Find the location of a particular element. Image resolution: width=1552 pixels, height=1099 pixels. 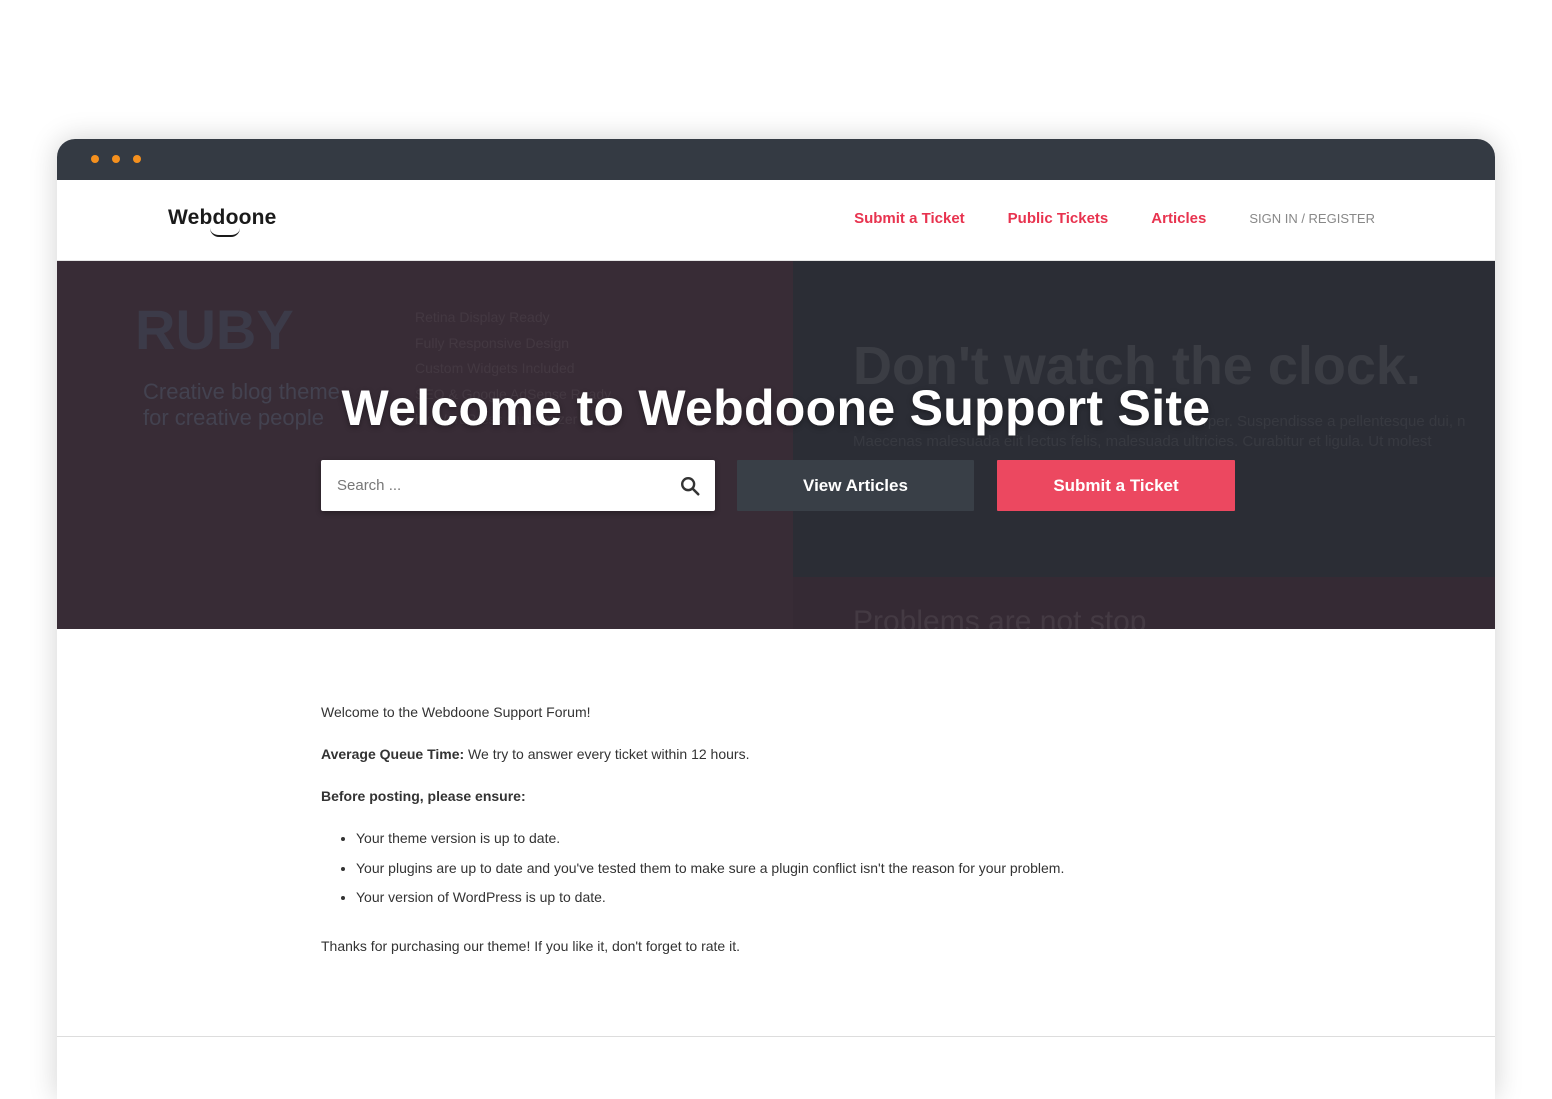

bg-feature: Retina Display Ready is located at coordinates (482, 317).